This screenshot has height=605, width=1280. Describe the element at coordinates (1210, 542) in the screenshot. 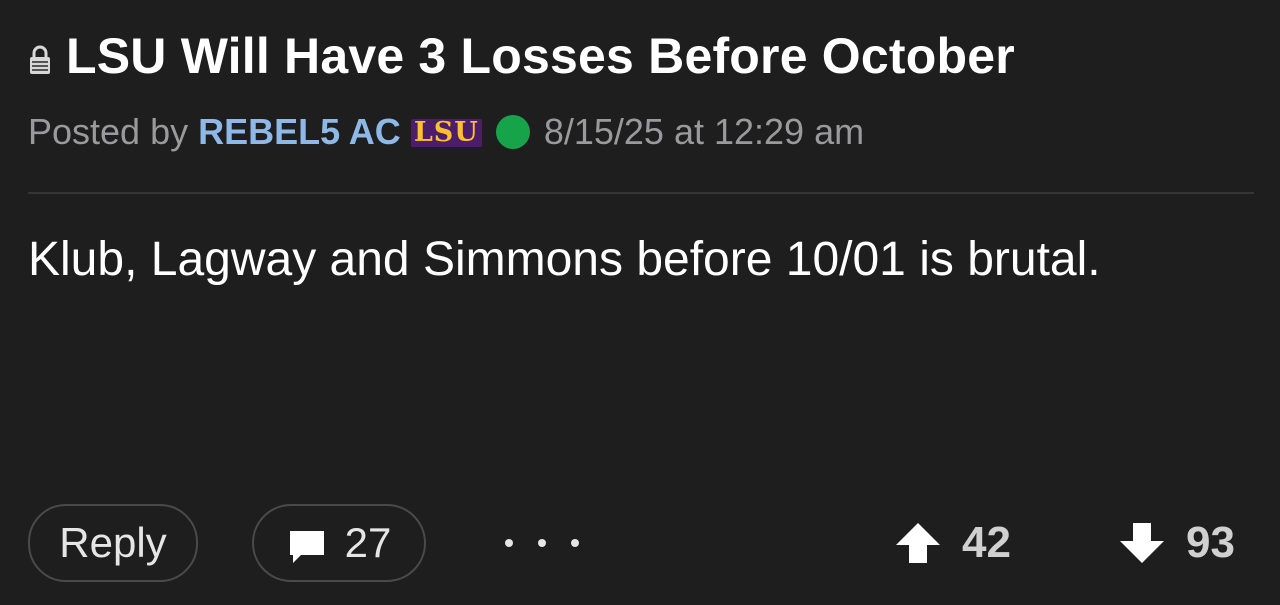

I see `downvote-count: 93` at that location.